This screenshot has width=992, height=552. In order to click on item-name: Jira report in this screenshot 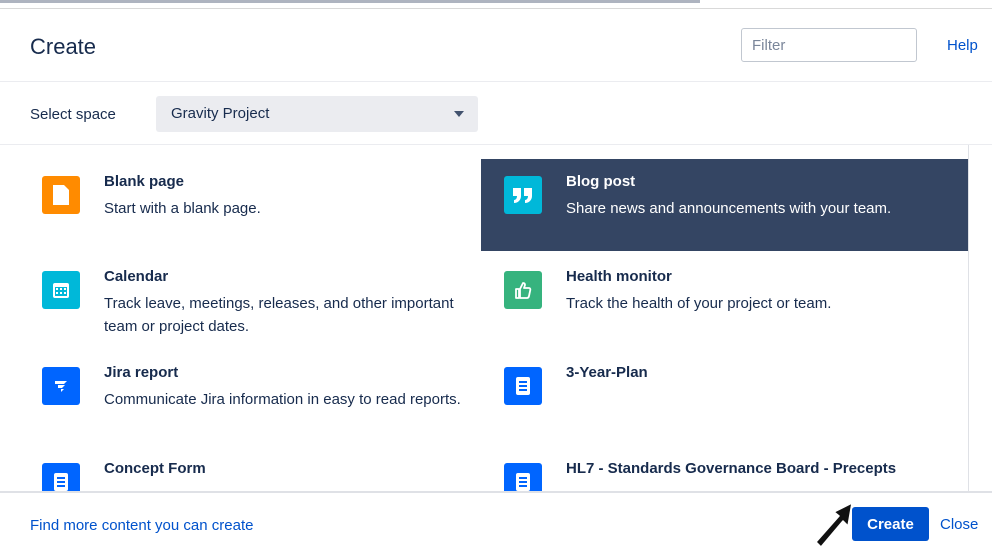, I will do `click(141, 372)`.